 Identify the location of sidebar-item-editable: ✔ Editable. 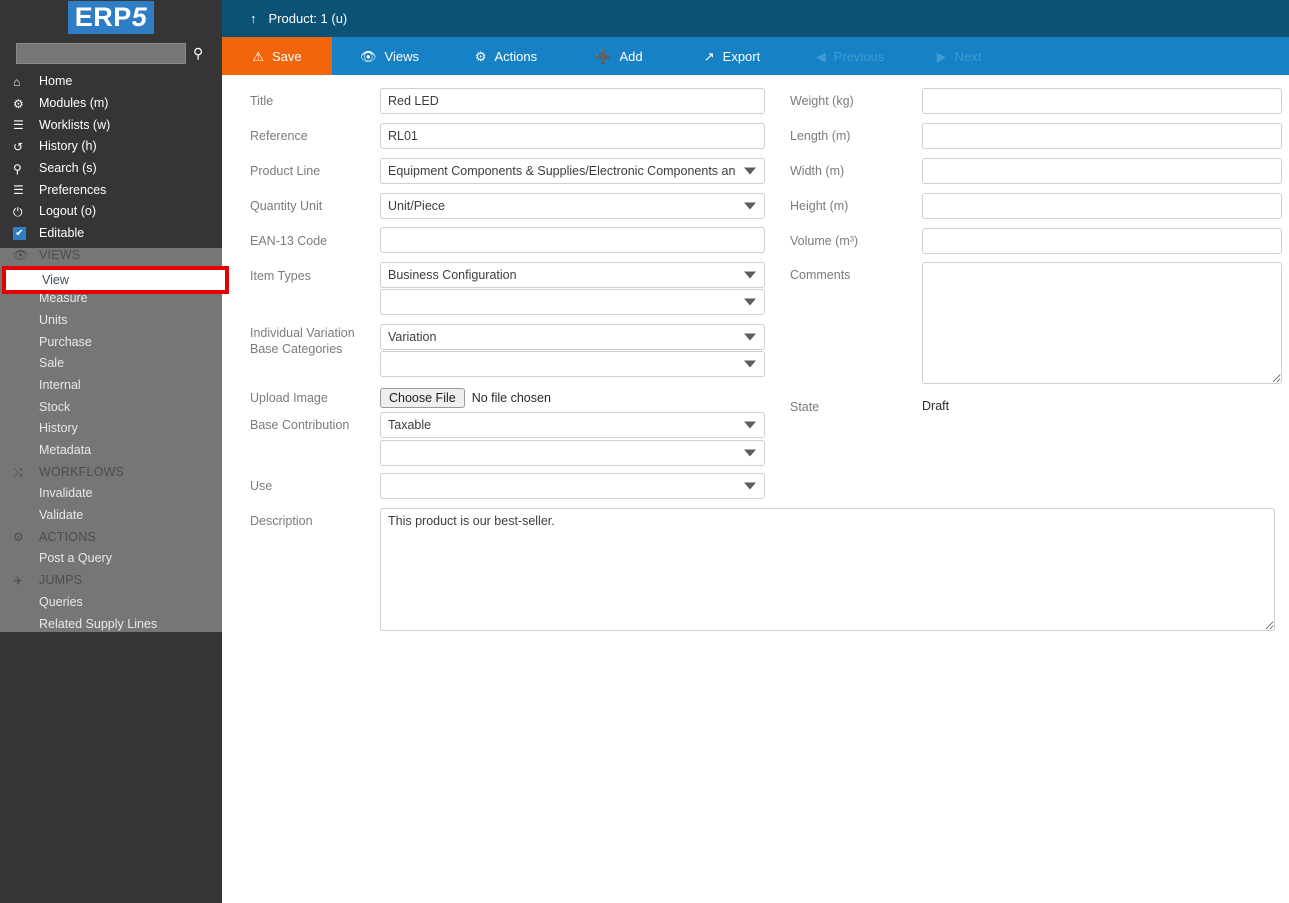
(111, 234).